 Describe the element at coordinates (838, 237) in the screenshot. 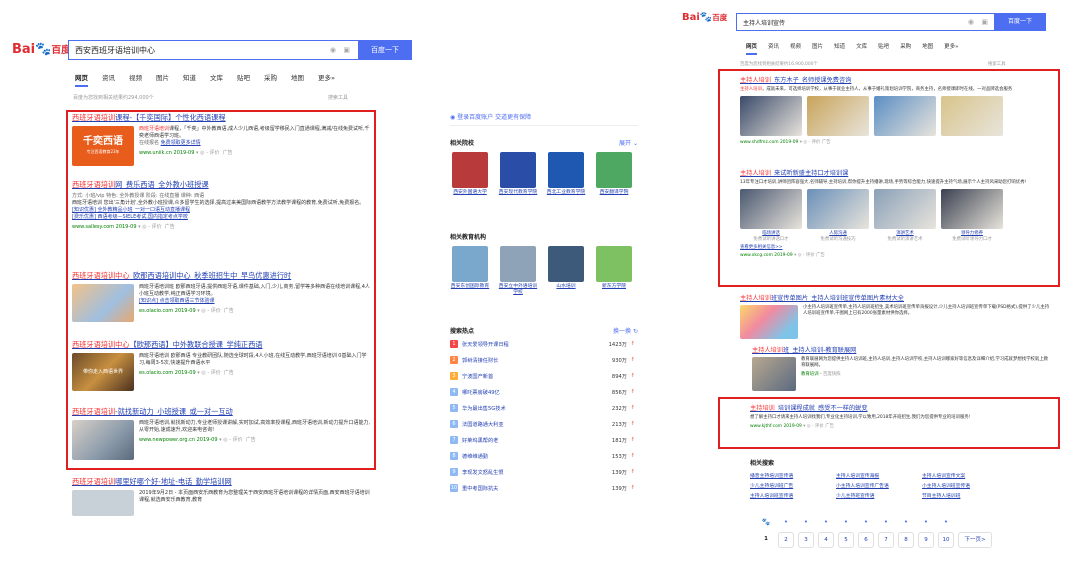

I see `image-caption: 人际沟通 免费试听沟通技巧` at that location.